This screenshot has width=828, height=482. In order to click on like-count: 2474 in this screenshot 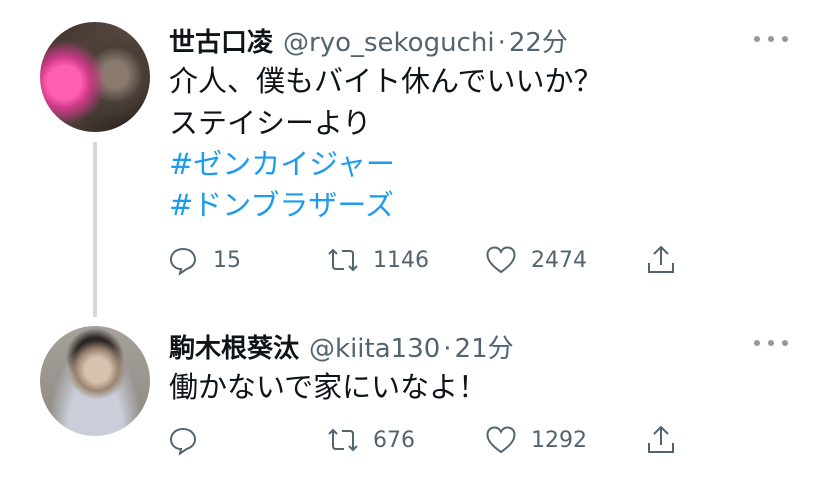, I will do `click(559, 260)`.